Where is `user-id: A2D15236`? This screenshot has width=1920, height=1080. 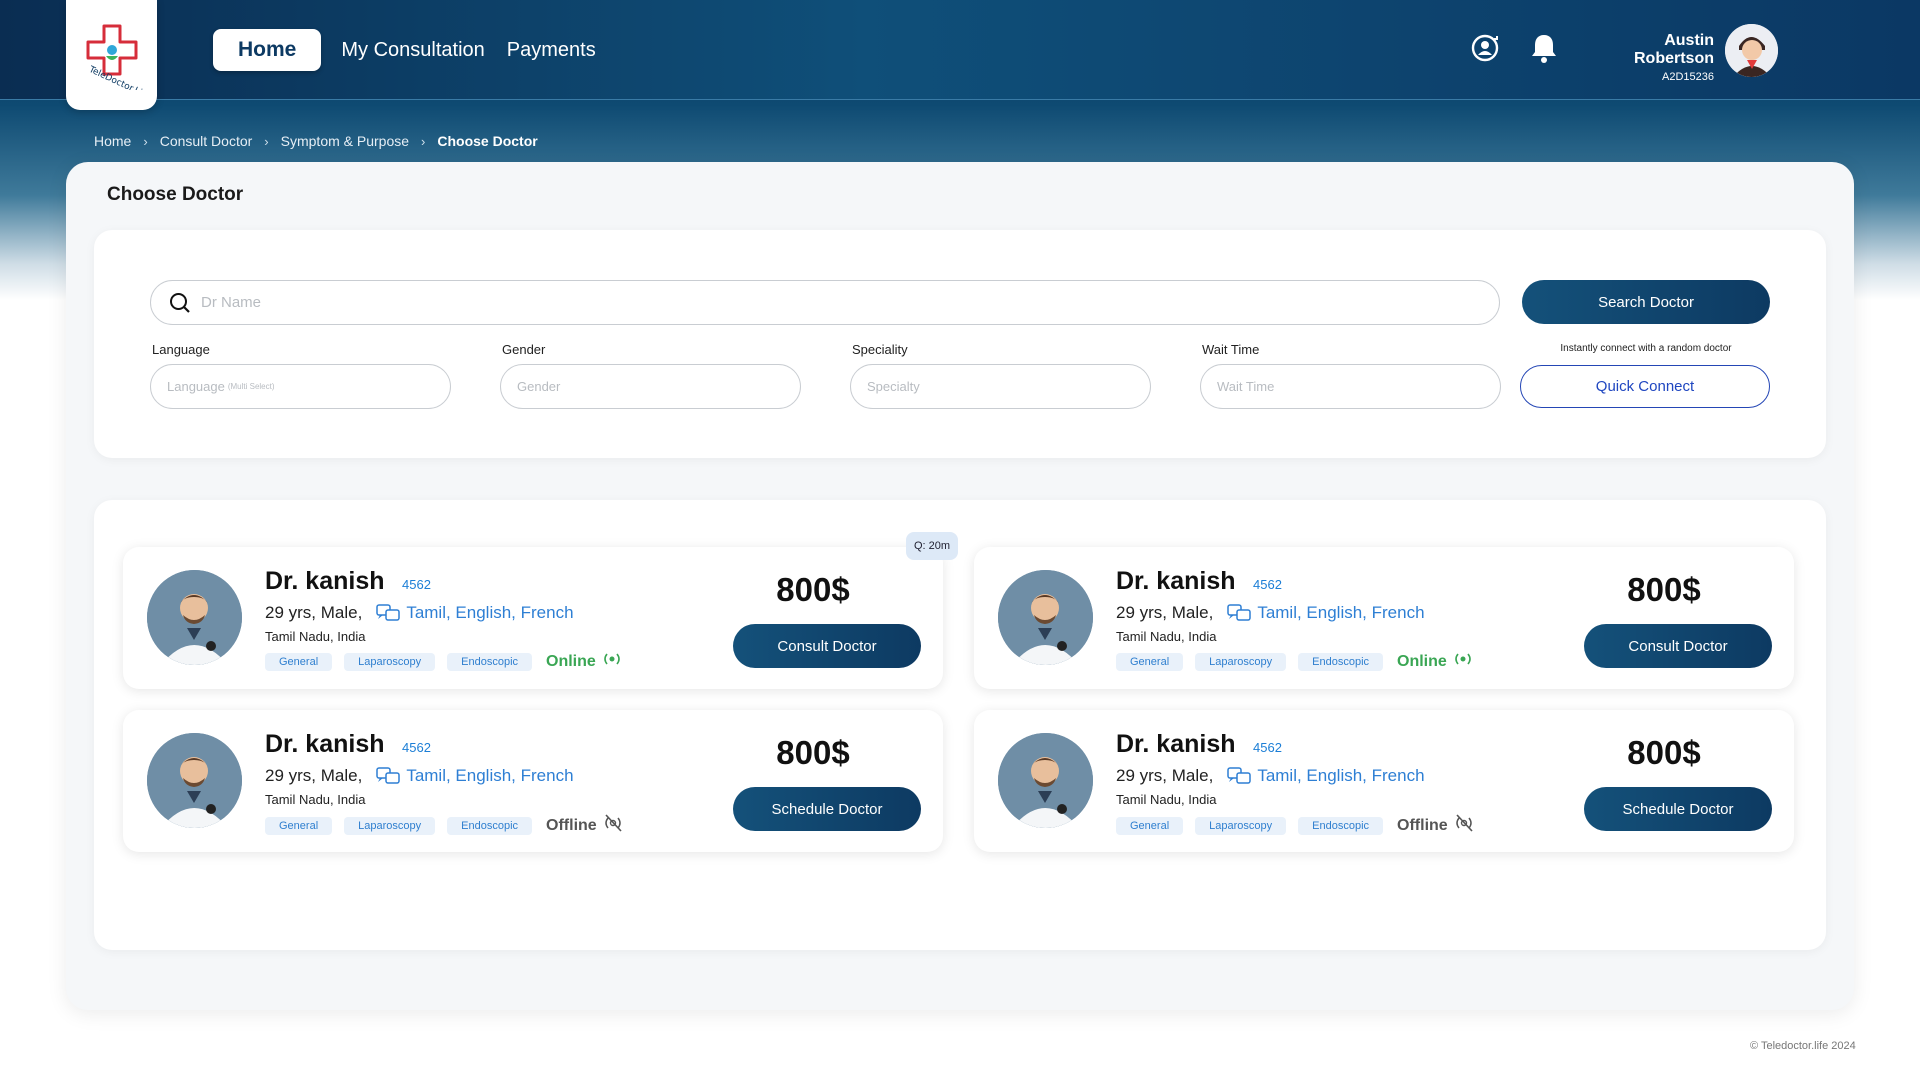
user-id: A2D15236 is located at coordinates (1688, 77).